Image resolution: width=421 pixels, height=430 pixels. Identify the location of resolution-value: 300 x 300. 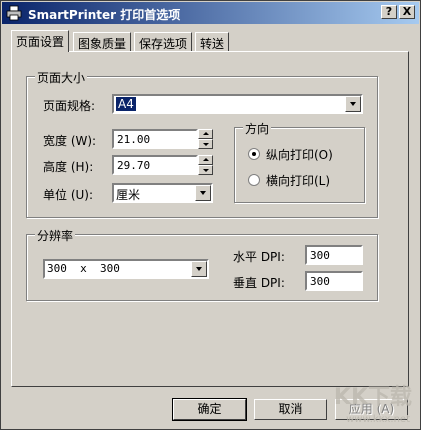
(83, 268).